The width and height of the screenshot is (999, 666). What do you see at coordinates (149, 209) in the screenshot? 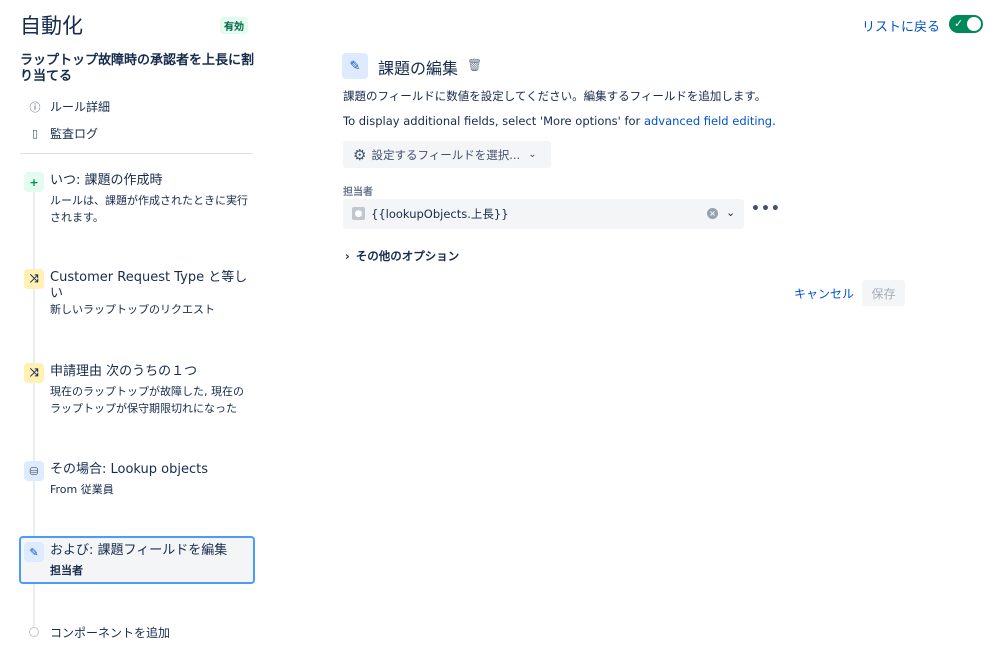
I see `step-description: ルールは、課題が作成されたときに実行されます。` at bounding box center [149, 209].